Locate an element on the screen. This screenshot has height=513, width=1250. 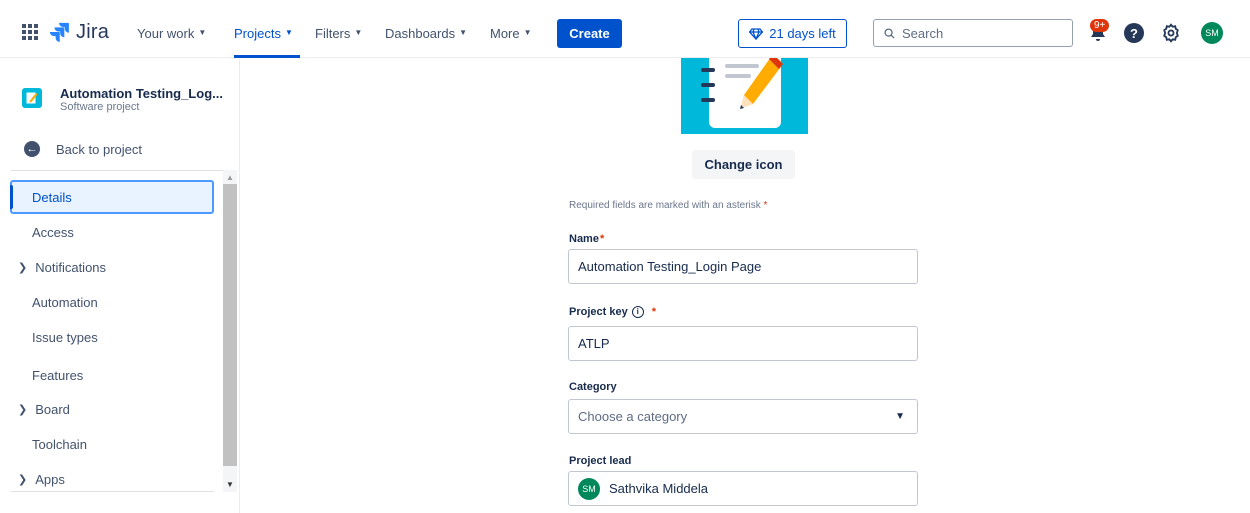
sidebar-item-label: Board is located at coordinates (52, 409).